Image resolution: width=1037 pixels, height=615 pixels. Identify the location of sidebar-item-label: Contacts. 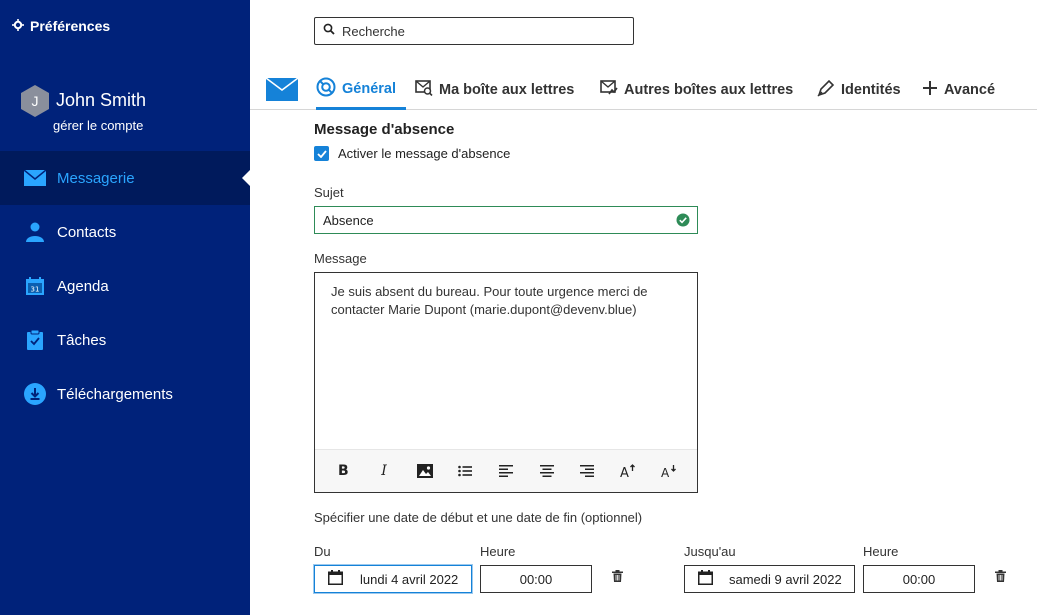
(87, 232).